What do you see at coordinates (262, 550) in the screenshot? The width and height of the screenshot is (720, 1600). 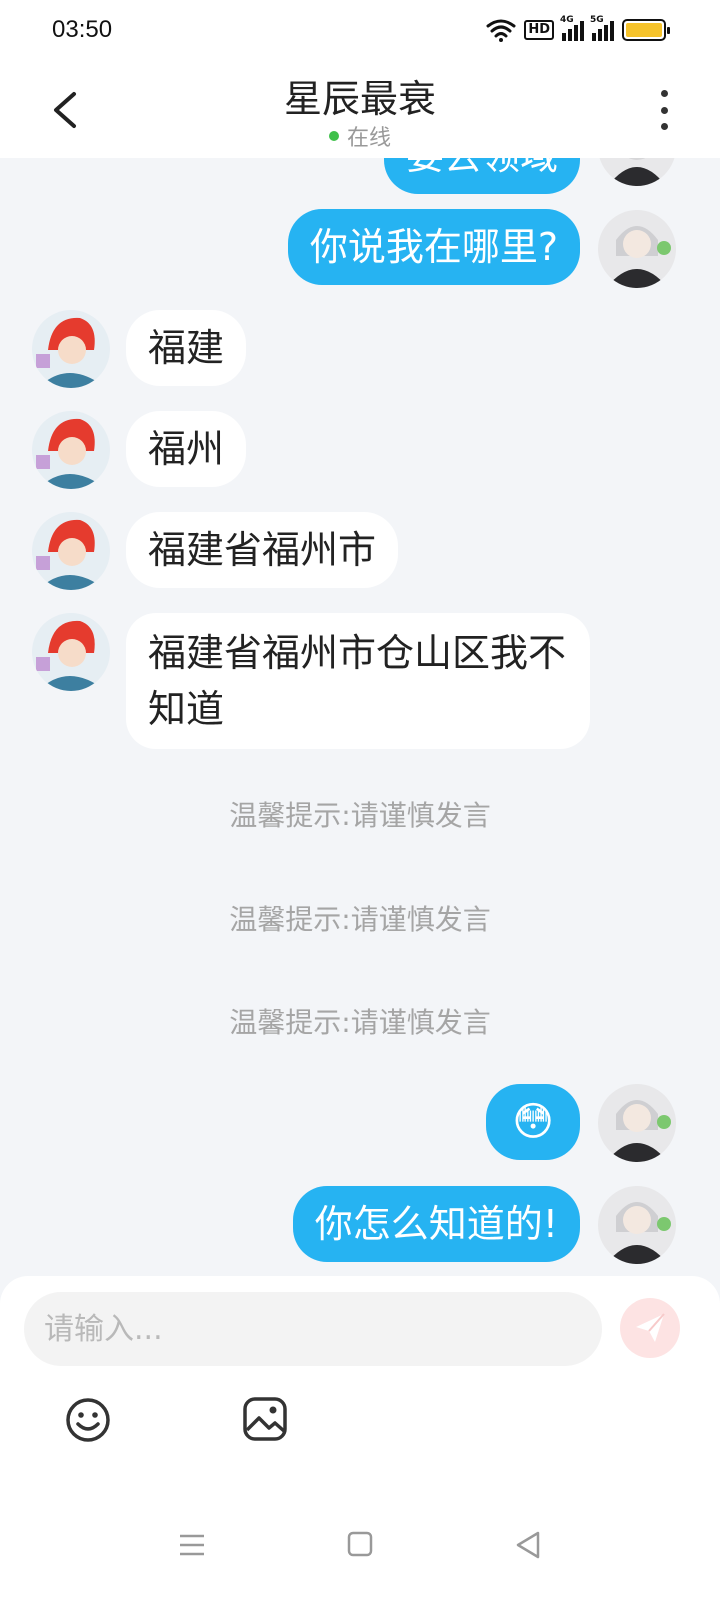 I see `message-bubble-incoming: 福建省福州市` at bounding box center [262, 550].